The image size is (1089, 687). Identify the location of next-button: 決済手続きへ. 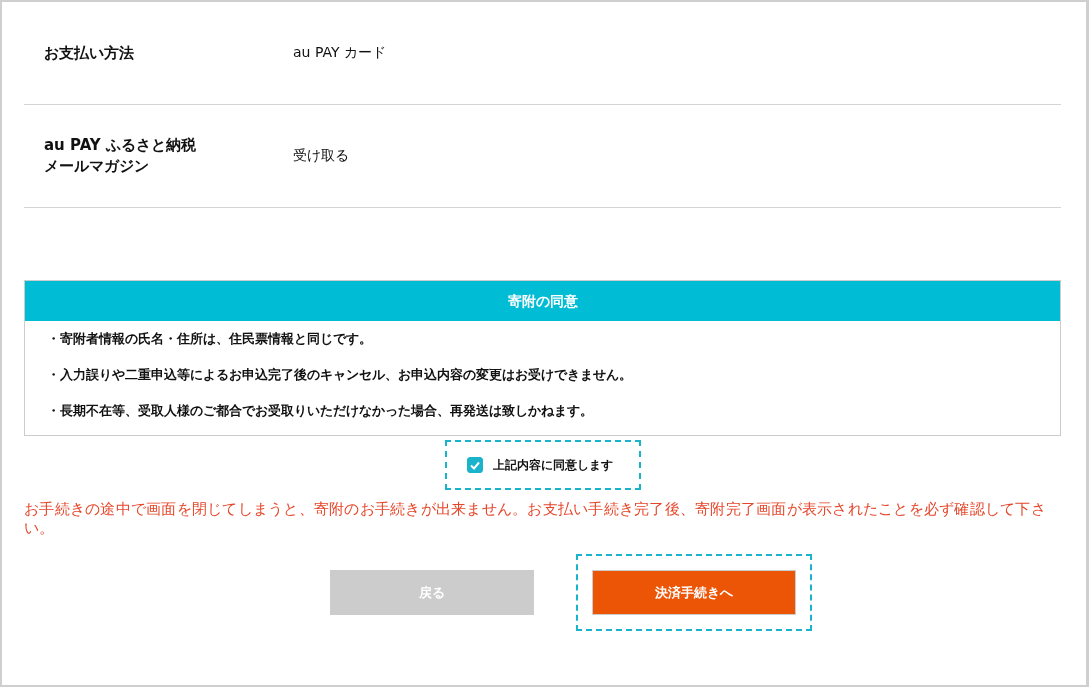
(693, 592).